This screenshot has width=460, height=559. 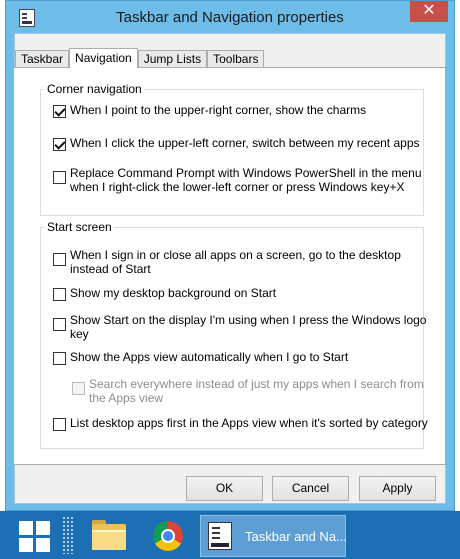 What do you see at coordinates (168, 536) in the screenshot?
I see `chrome-icon` at bounding box center [168, 536].